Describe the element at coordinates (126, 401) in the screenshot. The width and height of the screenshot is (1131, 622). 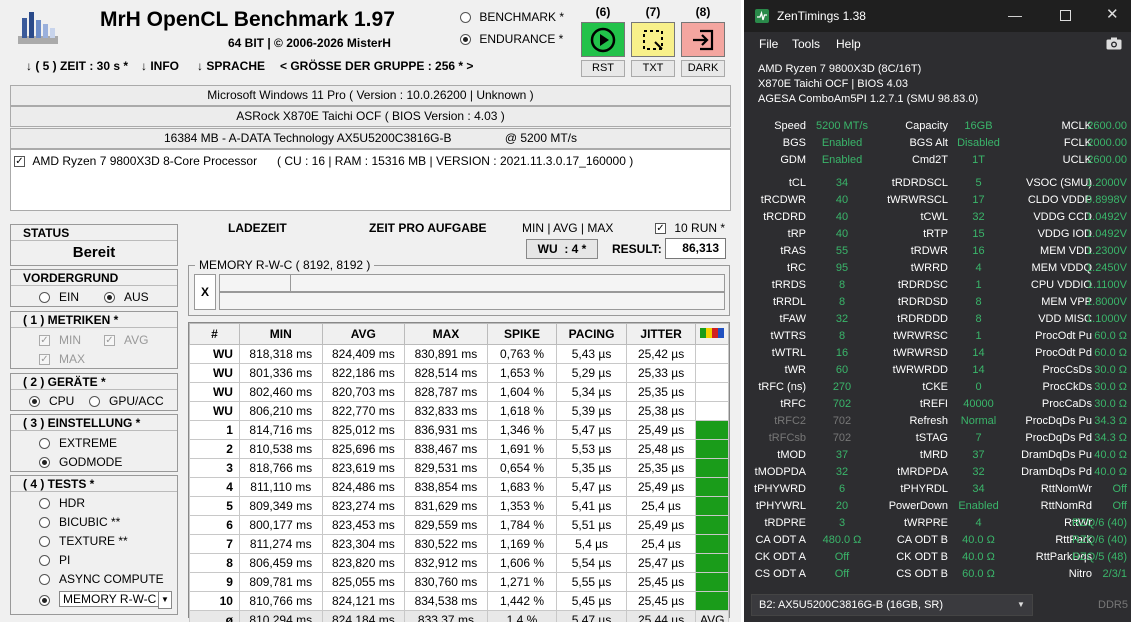
I see `geraet-gpu: GPU/ACC` at that location.